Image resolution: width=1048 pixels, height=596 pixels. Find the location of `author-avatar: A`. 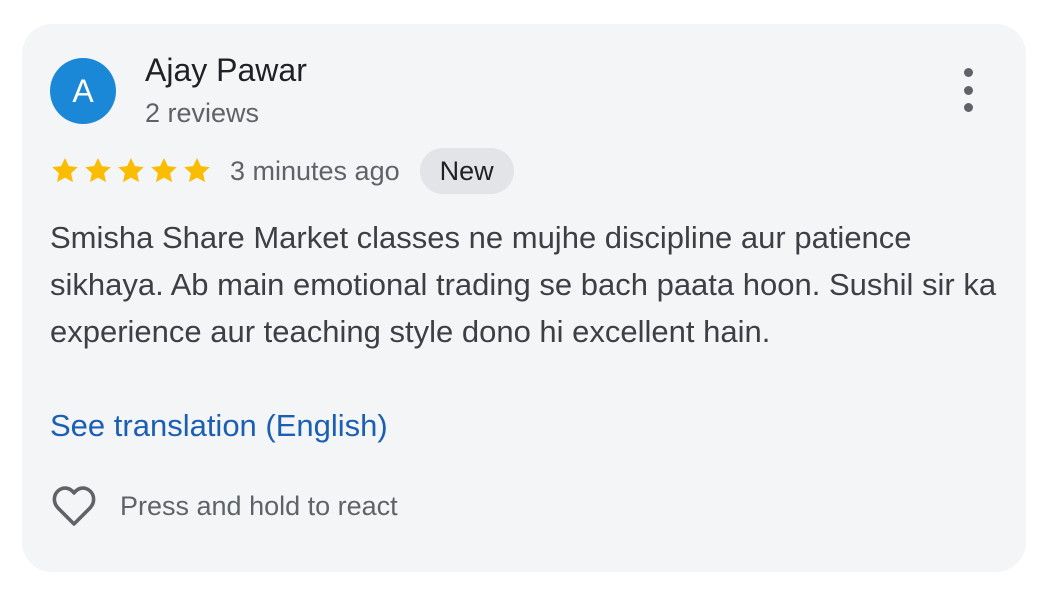

author-avatar: A is located at coordinates (83, 91).